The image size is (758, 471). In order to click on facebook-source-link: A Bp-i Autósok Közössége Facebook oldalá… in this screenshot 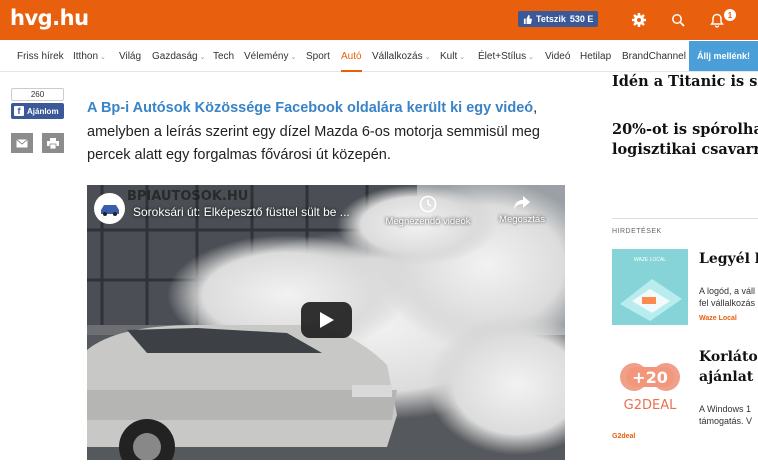, I will do `click(310, 108)`.